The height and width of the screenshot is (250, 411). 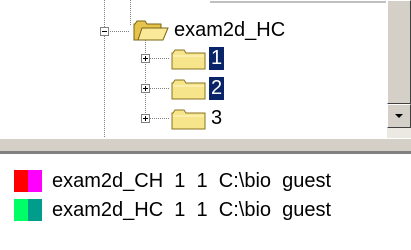 What do you see at coordinates (191, 210) in the screenshot?
I see `list-item-text: exam2d_HC 1 1 C:\bio guest` at bounding box center [191, 210].